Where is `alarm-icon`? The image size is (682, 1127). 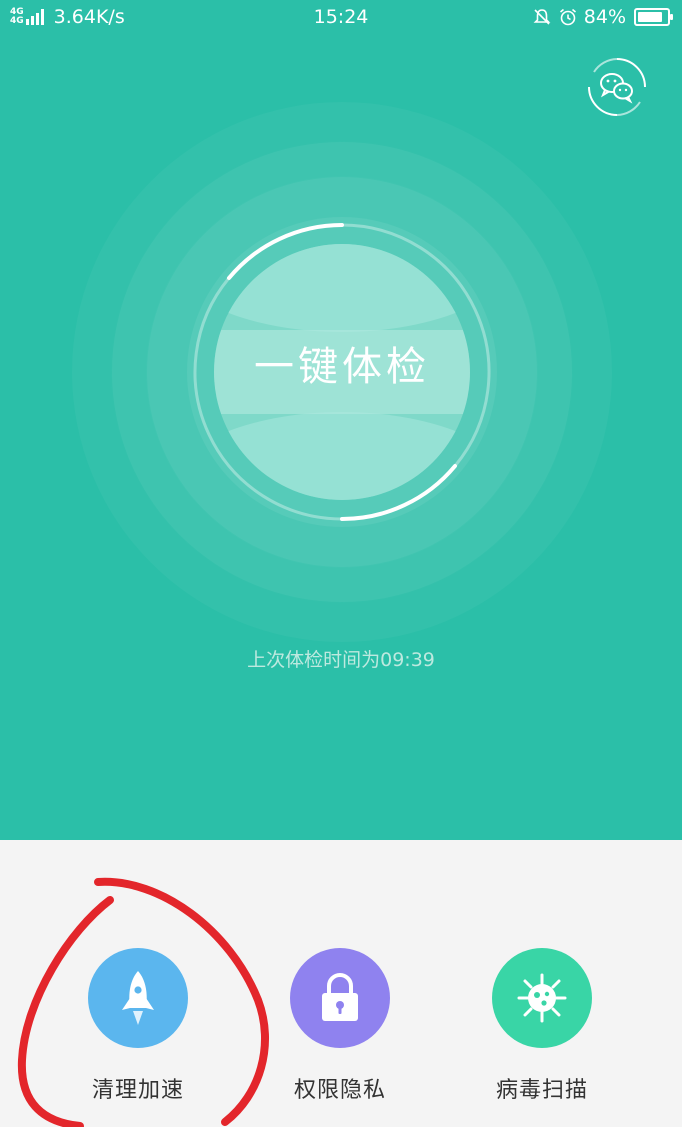
alarm-icon is located at coordinates (567, 17).